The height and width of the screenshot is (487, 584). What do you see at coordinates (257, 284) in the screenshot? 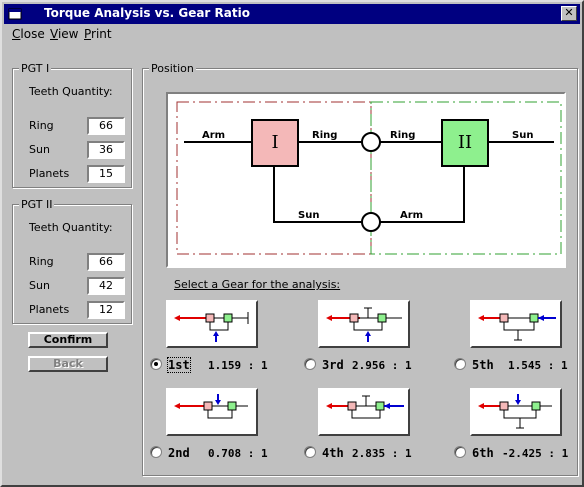
I see `select-gear-label: Select a Gear for the analysis:` at bounding box center [257, 284].